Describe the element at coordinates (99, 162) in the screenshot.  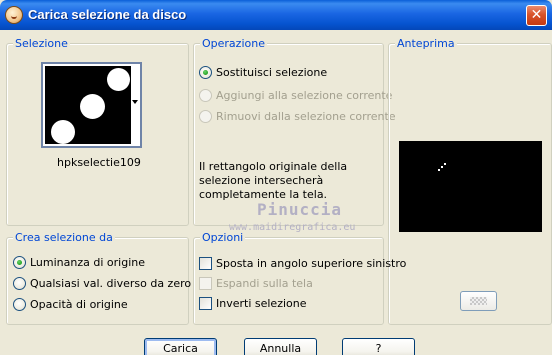
I see `selection-name: hpkselectie109` at that location.